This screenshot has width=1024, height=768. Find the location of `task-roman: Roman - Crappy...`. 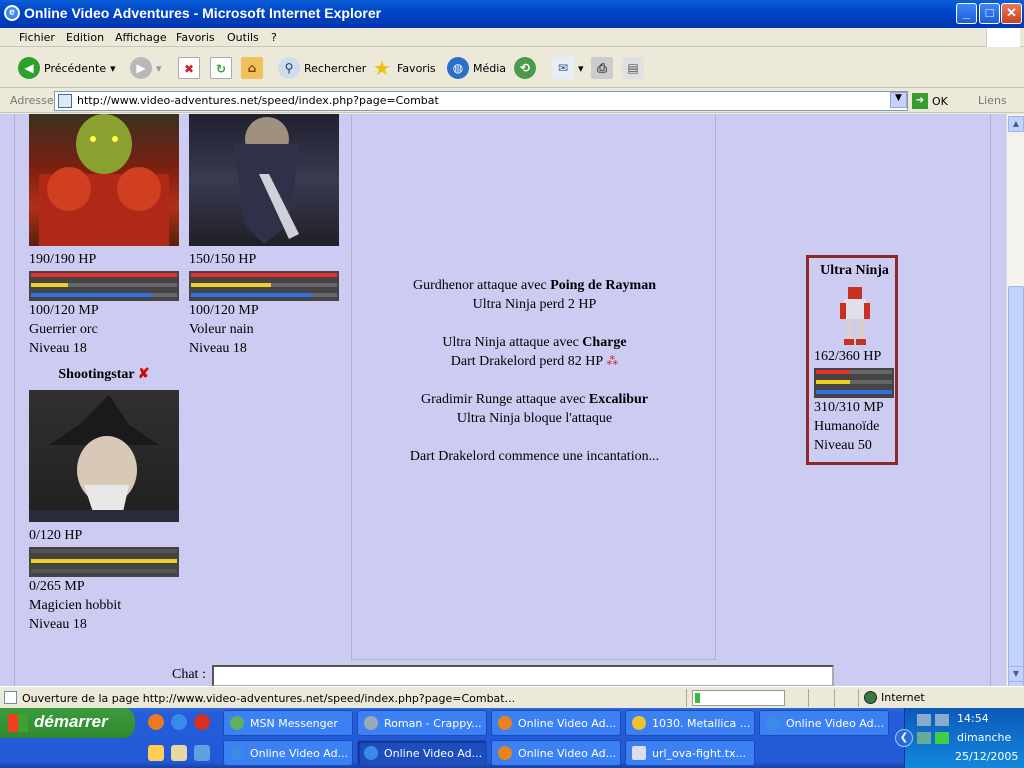

task-roman: Roman - Crappy... is located at coordinates (422, 723).